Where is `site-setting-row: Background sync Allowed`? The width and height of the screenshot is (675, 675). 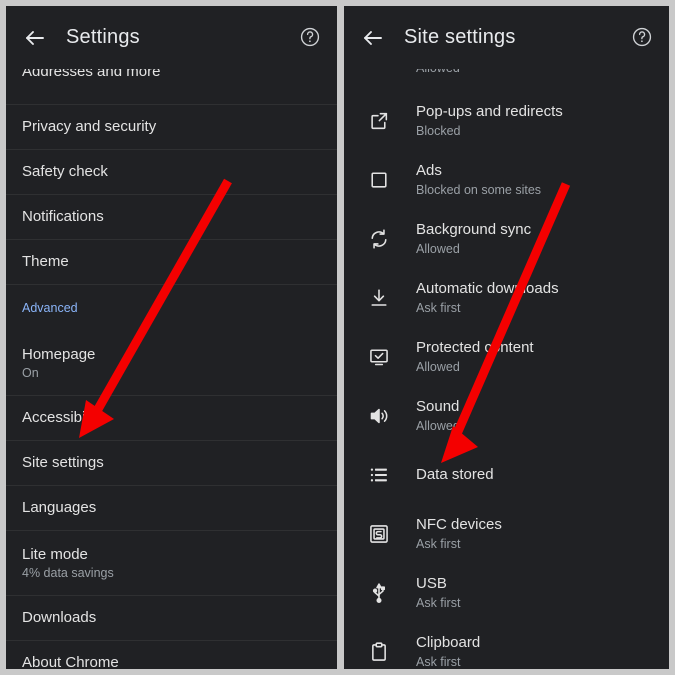 site-setting-row: Background sync Allowed is located at coordinates (506, 238).